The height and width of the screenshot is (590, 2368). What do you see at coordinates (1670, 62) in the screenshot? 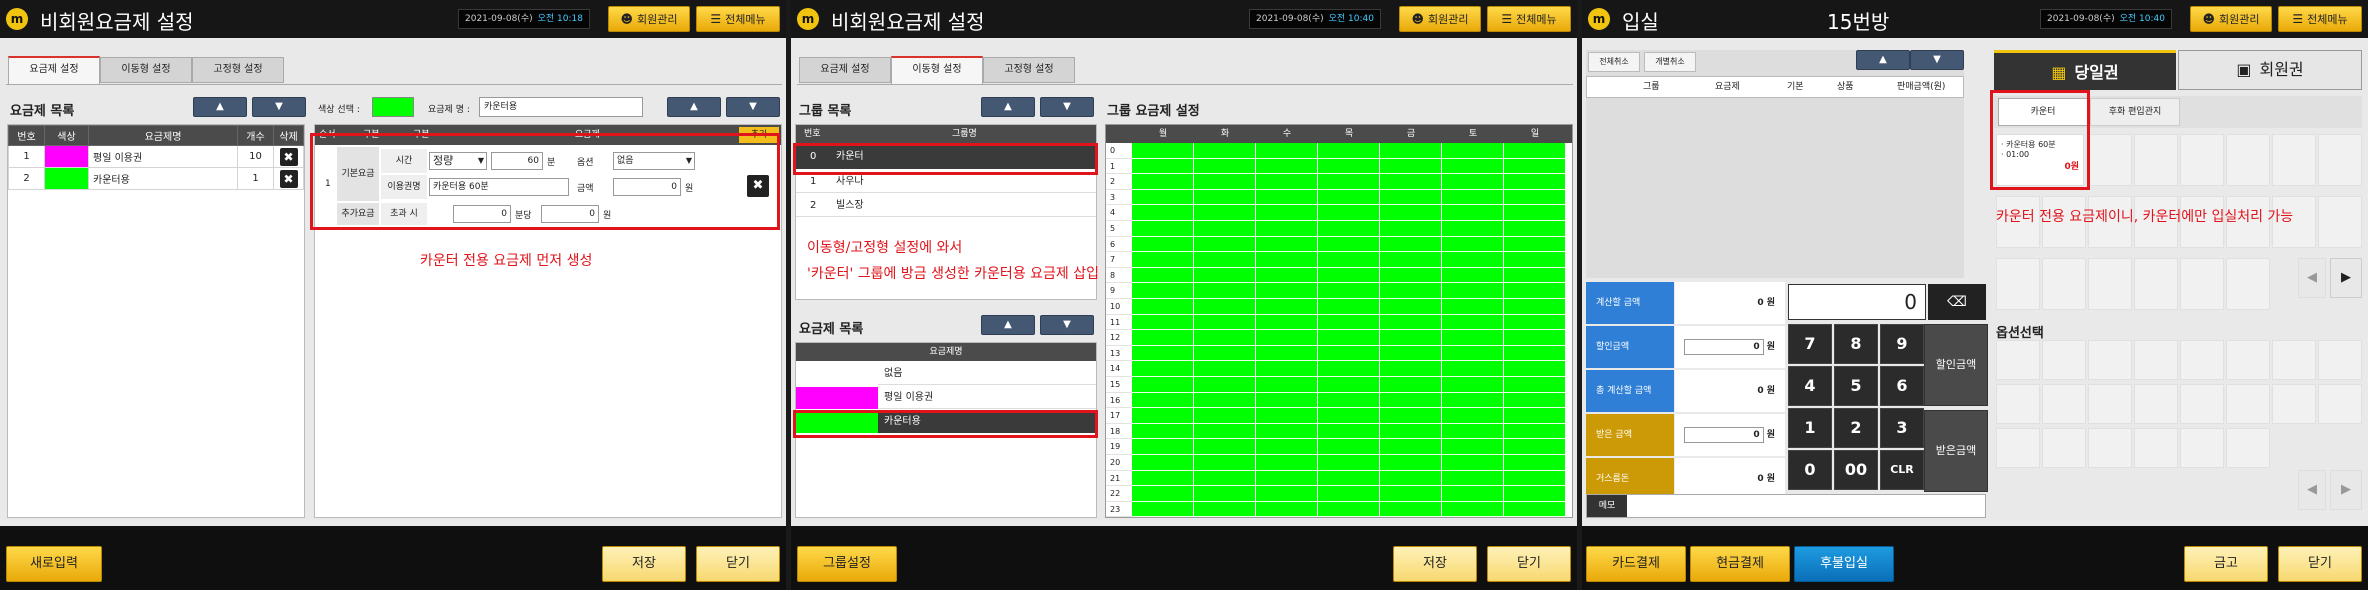
I see `cancel-one-button: 개별취소` at bounding box center [1670, 62].